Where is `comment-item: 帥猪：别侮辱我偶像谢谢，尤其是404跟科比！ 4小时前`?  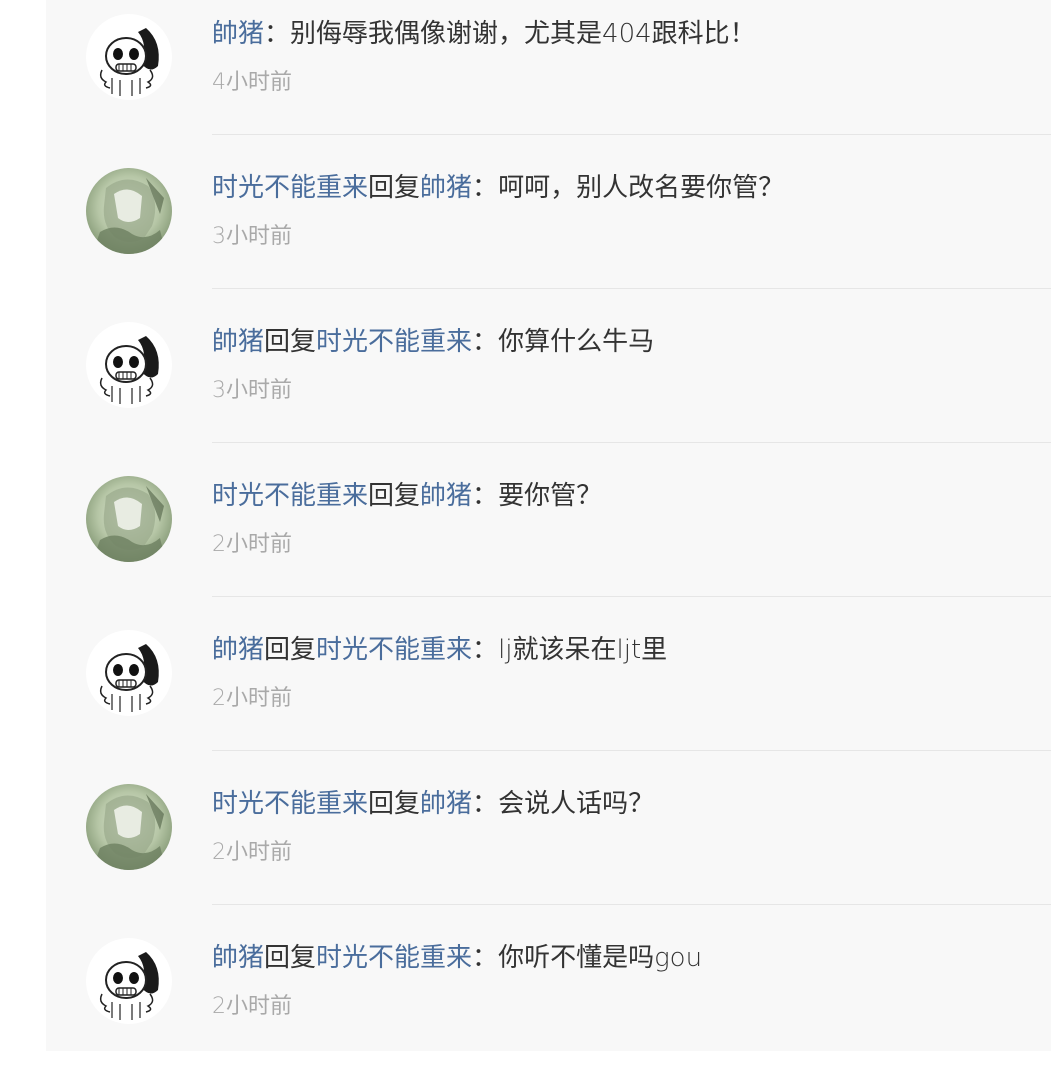 comment-item: 帥猪：别侮辱我偶像谢谢，尤其是404跟科比！ 4小时前 is located at coordinates (548, 77).